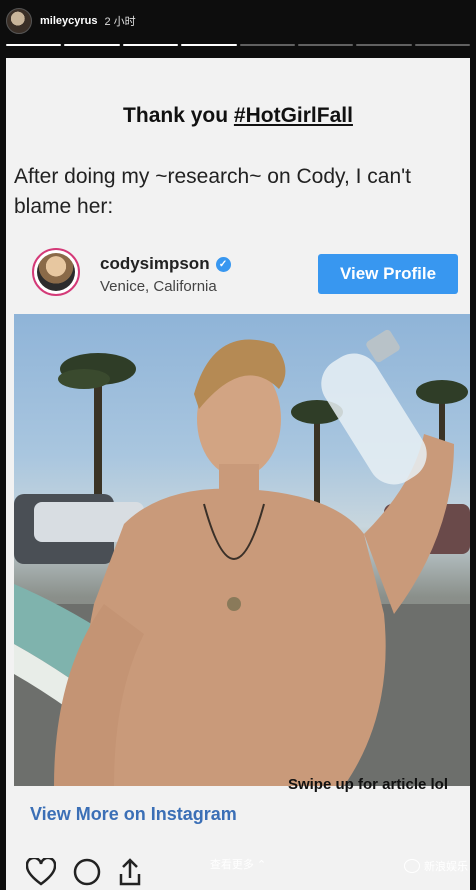 The image size is (476, 890). What do you see at coordinates (412, 866) in the screenshot?
I see `weibo-logo-icon` at bounding box center [412, 866].